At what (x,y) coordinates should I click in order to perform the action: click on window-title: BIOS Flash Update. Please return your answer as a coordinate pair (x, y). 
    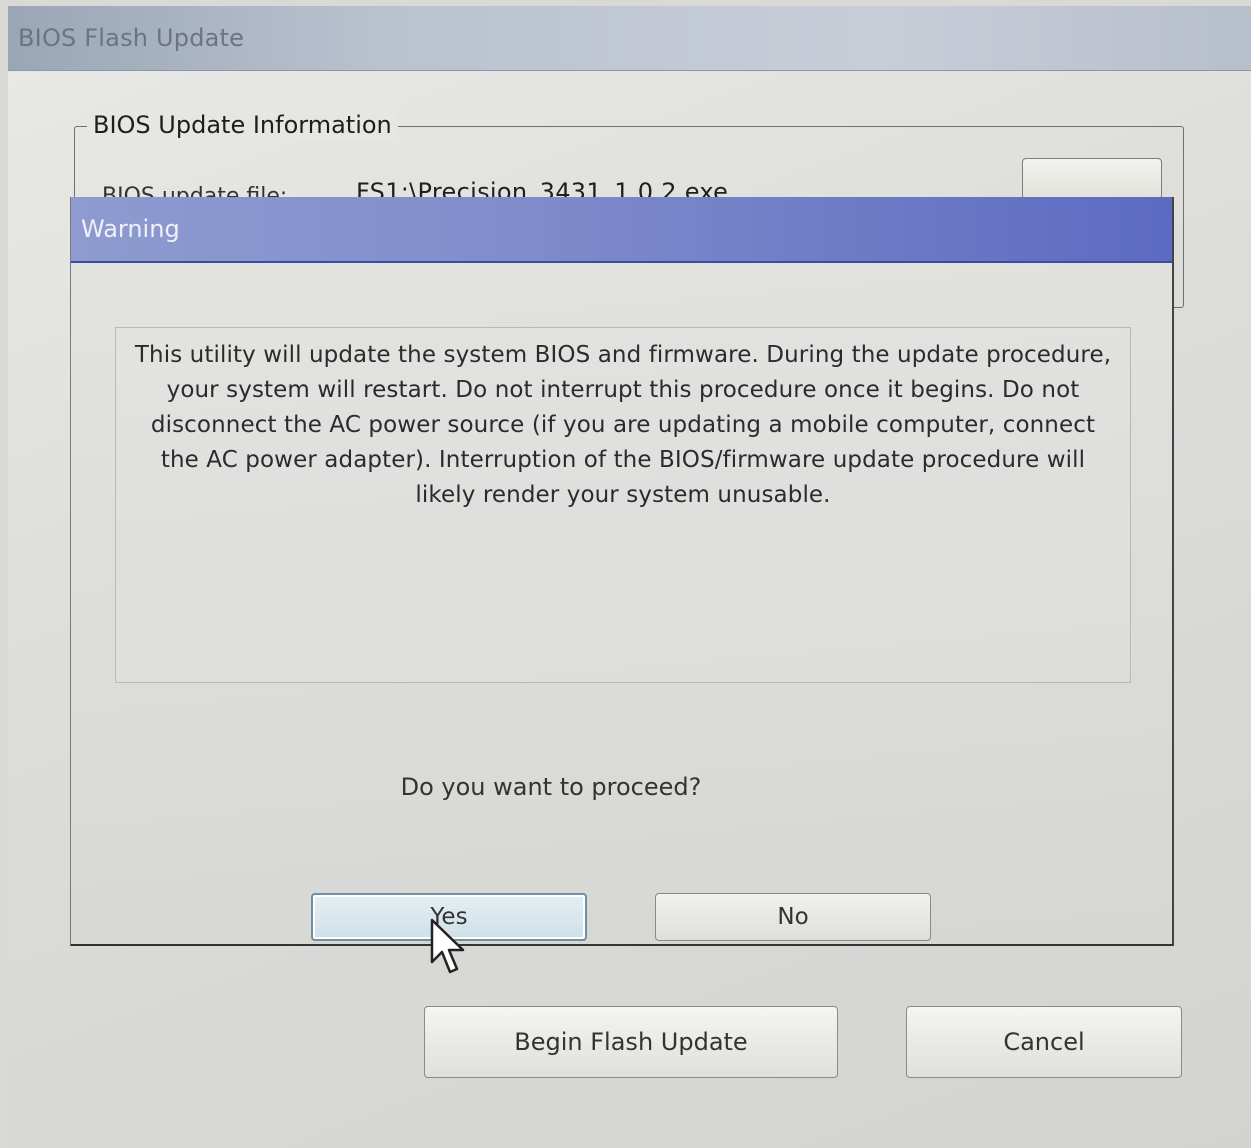
    Looking at the image, I should click on (131, 38).